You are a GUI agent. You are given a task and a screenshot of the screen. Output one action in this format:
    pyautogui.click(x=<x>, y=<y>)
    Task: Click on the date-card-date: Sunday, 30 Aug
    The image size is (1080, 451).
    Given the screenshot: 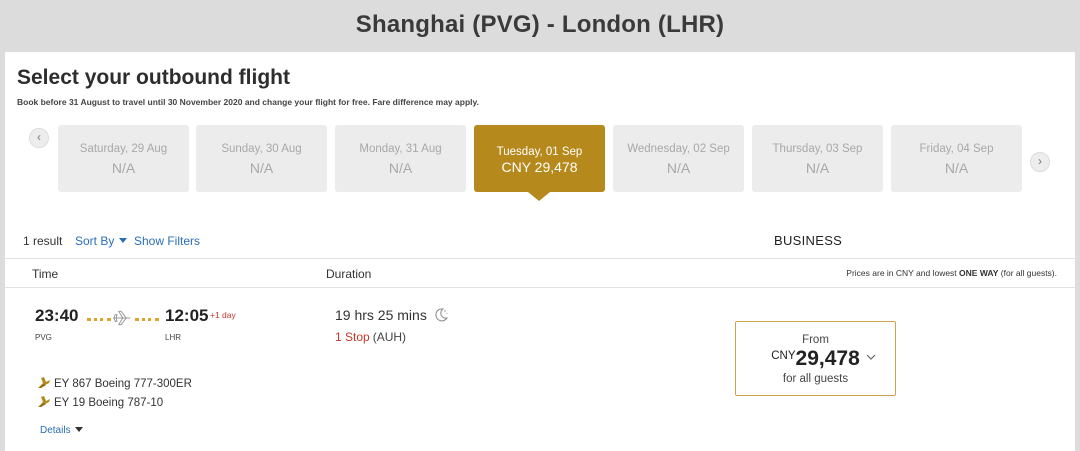 What is the action you would take?
    pyautogui.click(x=261, y=149)
    